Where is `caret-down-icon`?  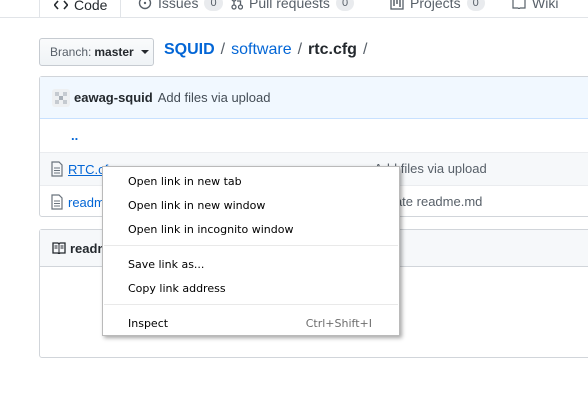
caret-down-icon is located at coordinates (144, 52).